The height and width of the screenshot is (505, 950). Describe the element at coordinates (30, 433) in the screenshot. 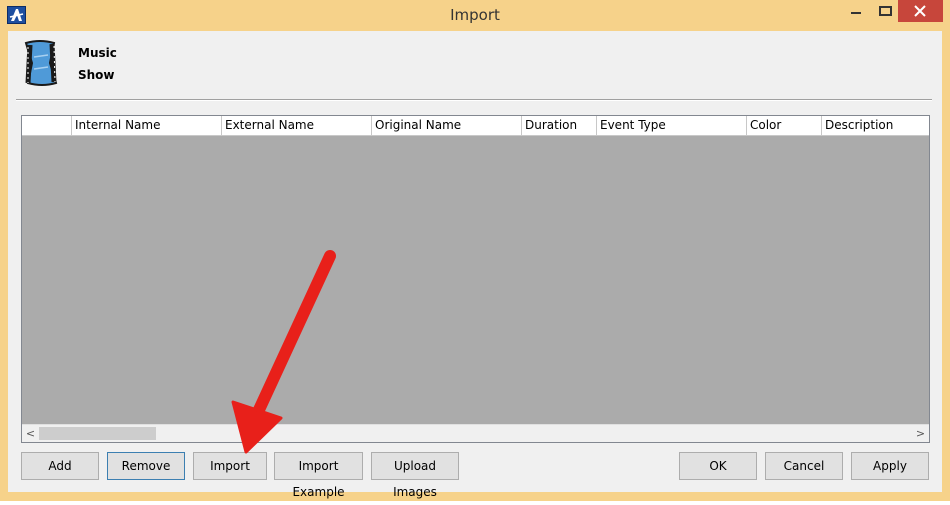

I see `scroll-left-icon: <` at that location.